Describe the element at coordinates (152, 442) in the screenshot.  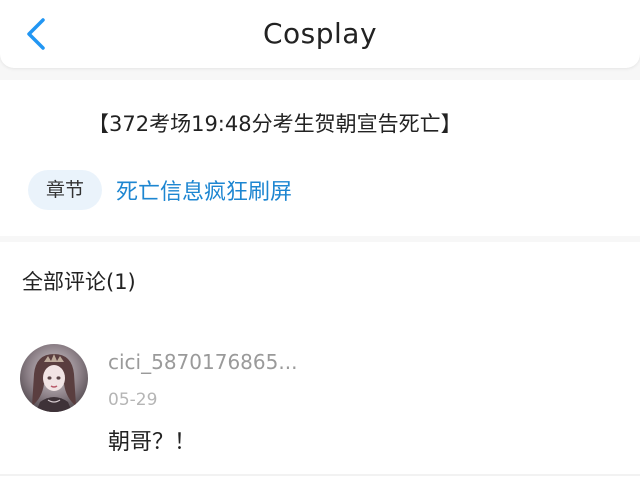
I see `comment-text: 朝哥？！` at that location.